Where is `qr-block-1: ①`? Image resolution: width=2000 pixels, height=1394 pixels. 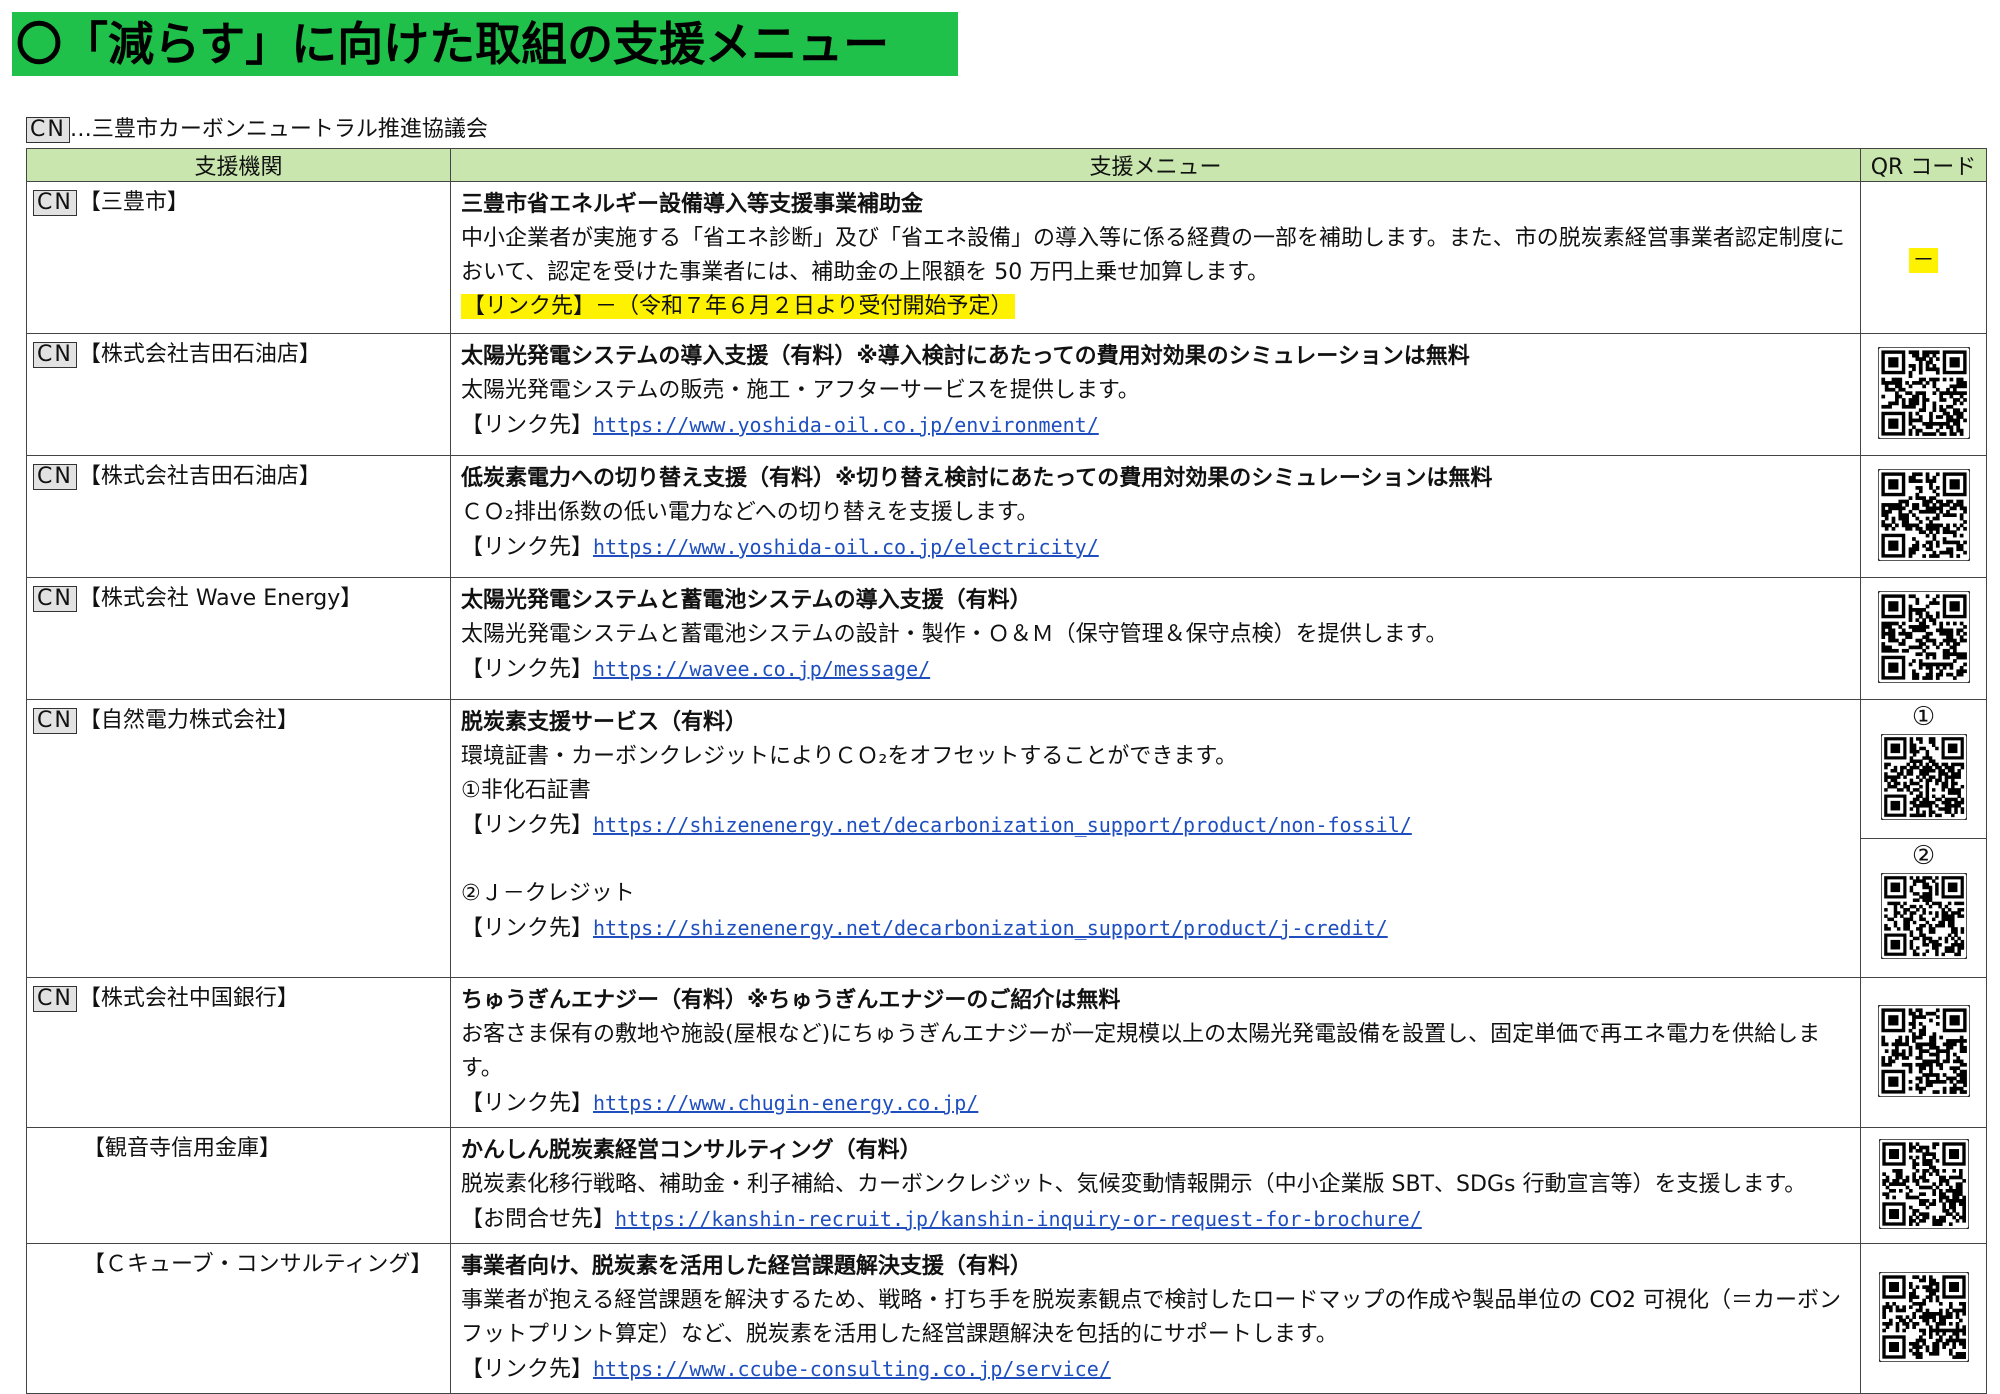
qr-block-1: ① is located at coordinates (1923, 769).